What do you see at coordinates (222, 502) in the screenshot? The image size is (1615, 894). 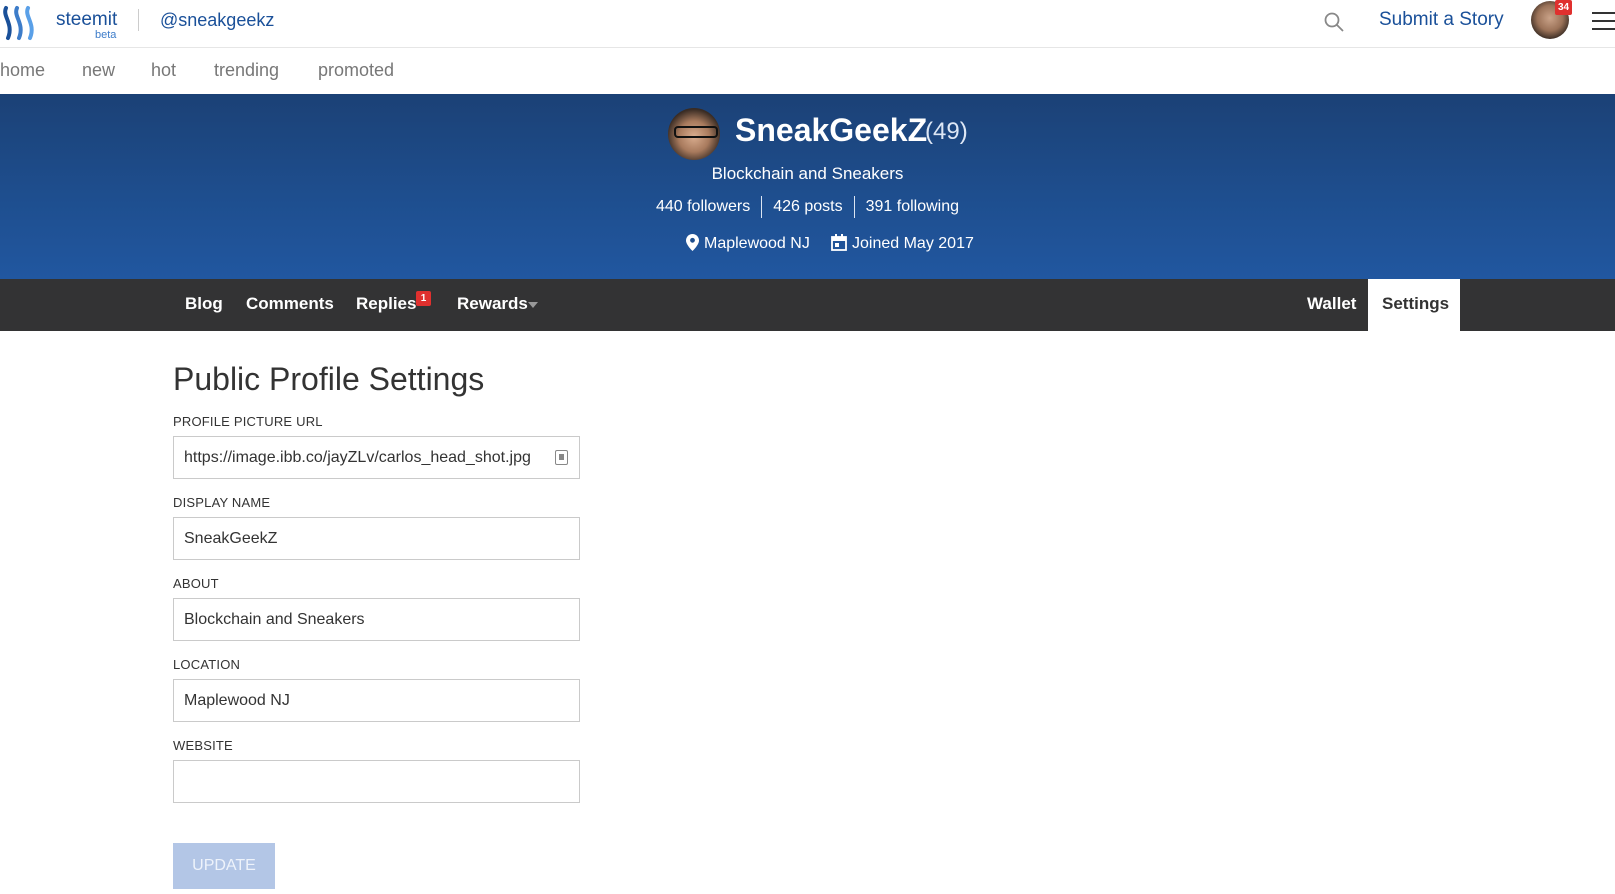 I see `display-name-label: DISPLAY NAME` at bounding box center [222, 502].